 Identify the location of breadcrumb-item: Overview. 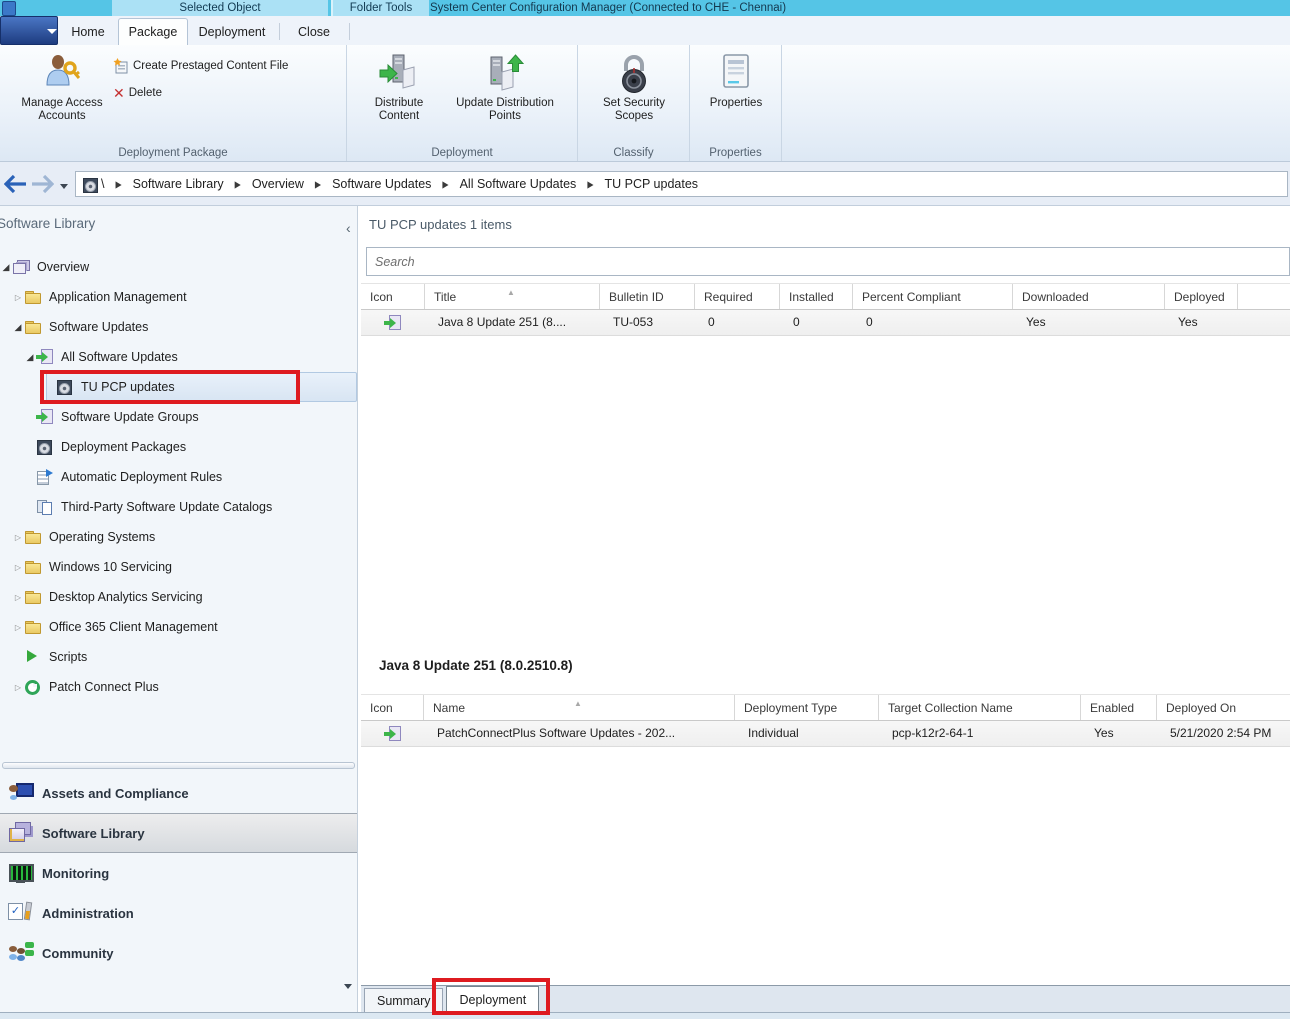
(278, 184).